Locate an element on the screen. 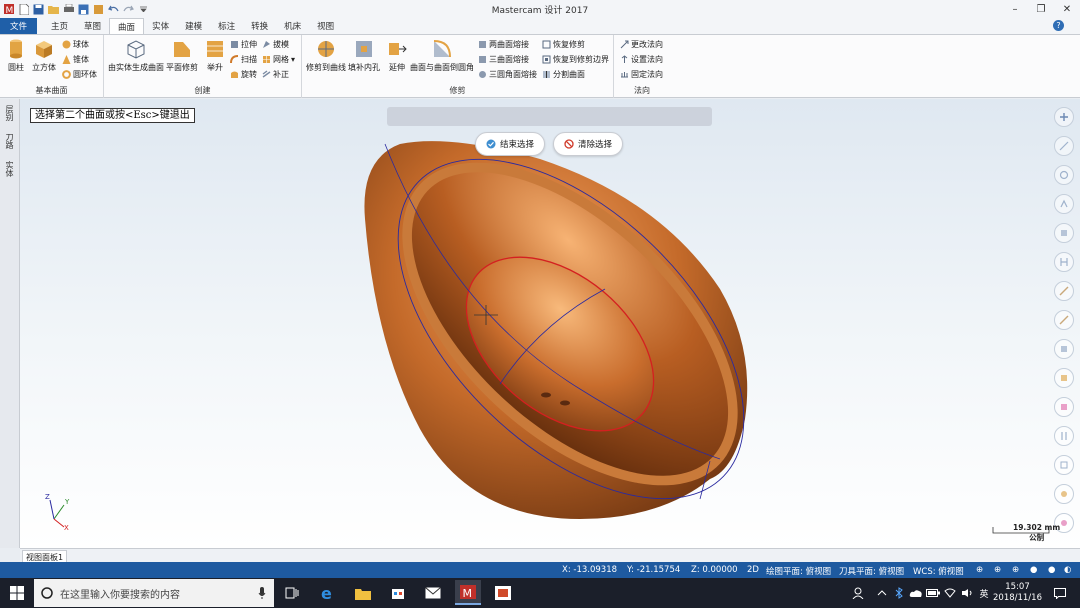 The height and width of the screenshot is (608, 1080). torus-button: 圆环体 is located at coordinates (79, 74).